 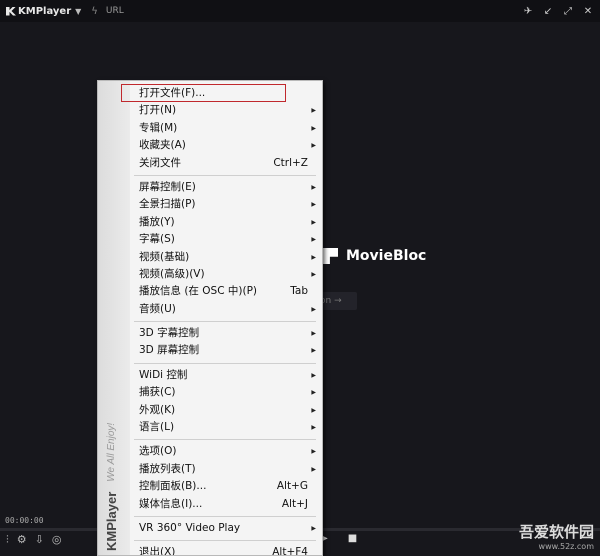 What do you see at coordinates (294, 503) in the screenshot?
I see `menu-item-shortcut: Alt+J` at bounding box center [294, 503].